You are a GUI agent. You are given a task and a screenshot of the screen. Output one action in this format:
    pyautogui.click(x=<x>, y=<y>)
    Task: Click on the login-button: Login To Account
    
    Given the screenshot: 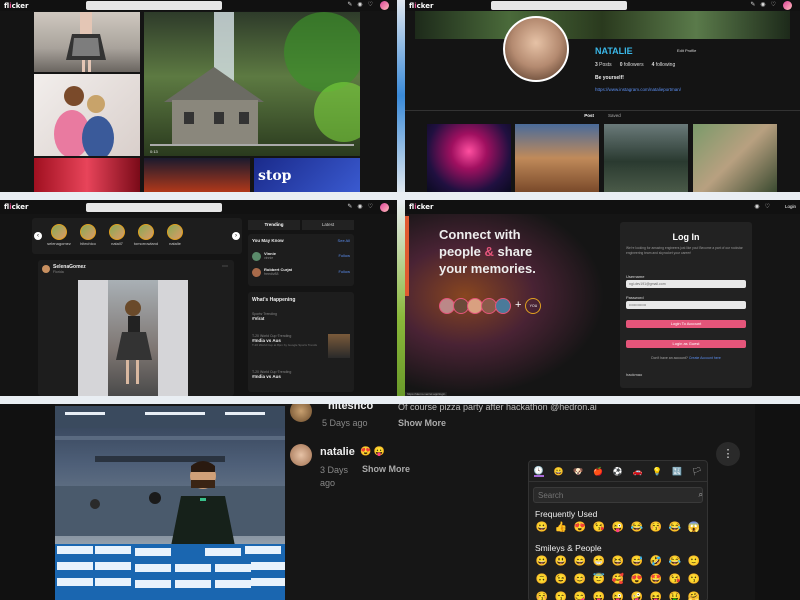 What is the action you would take?
    pyautogui.click(x=686, y=324)
    